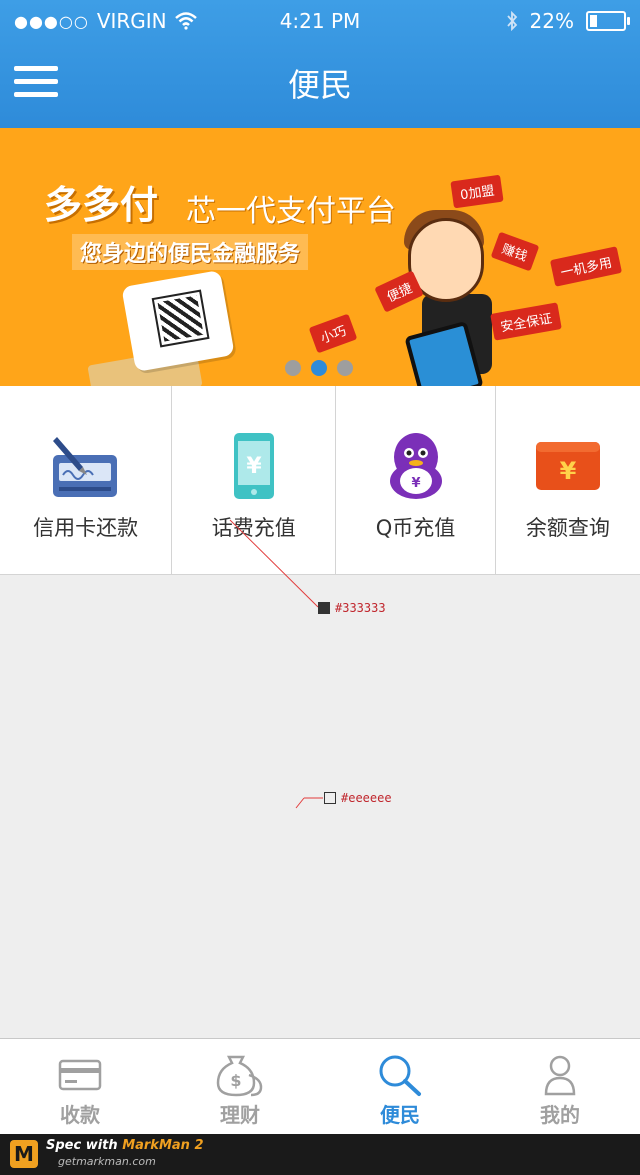 This screenshot has width=640, height=1175. Describe the element at coordinates (320, 1154) in the screenshot. I see `markman-footer: M Spec with MarkMan 2 getmarkman.com` at that location.